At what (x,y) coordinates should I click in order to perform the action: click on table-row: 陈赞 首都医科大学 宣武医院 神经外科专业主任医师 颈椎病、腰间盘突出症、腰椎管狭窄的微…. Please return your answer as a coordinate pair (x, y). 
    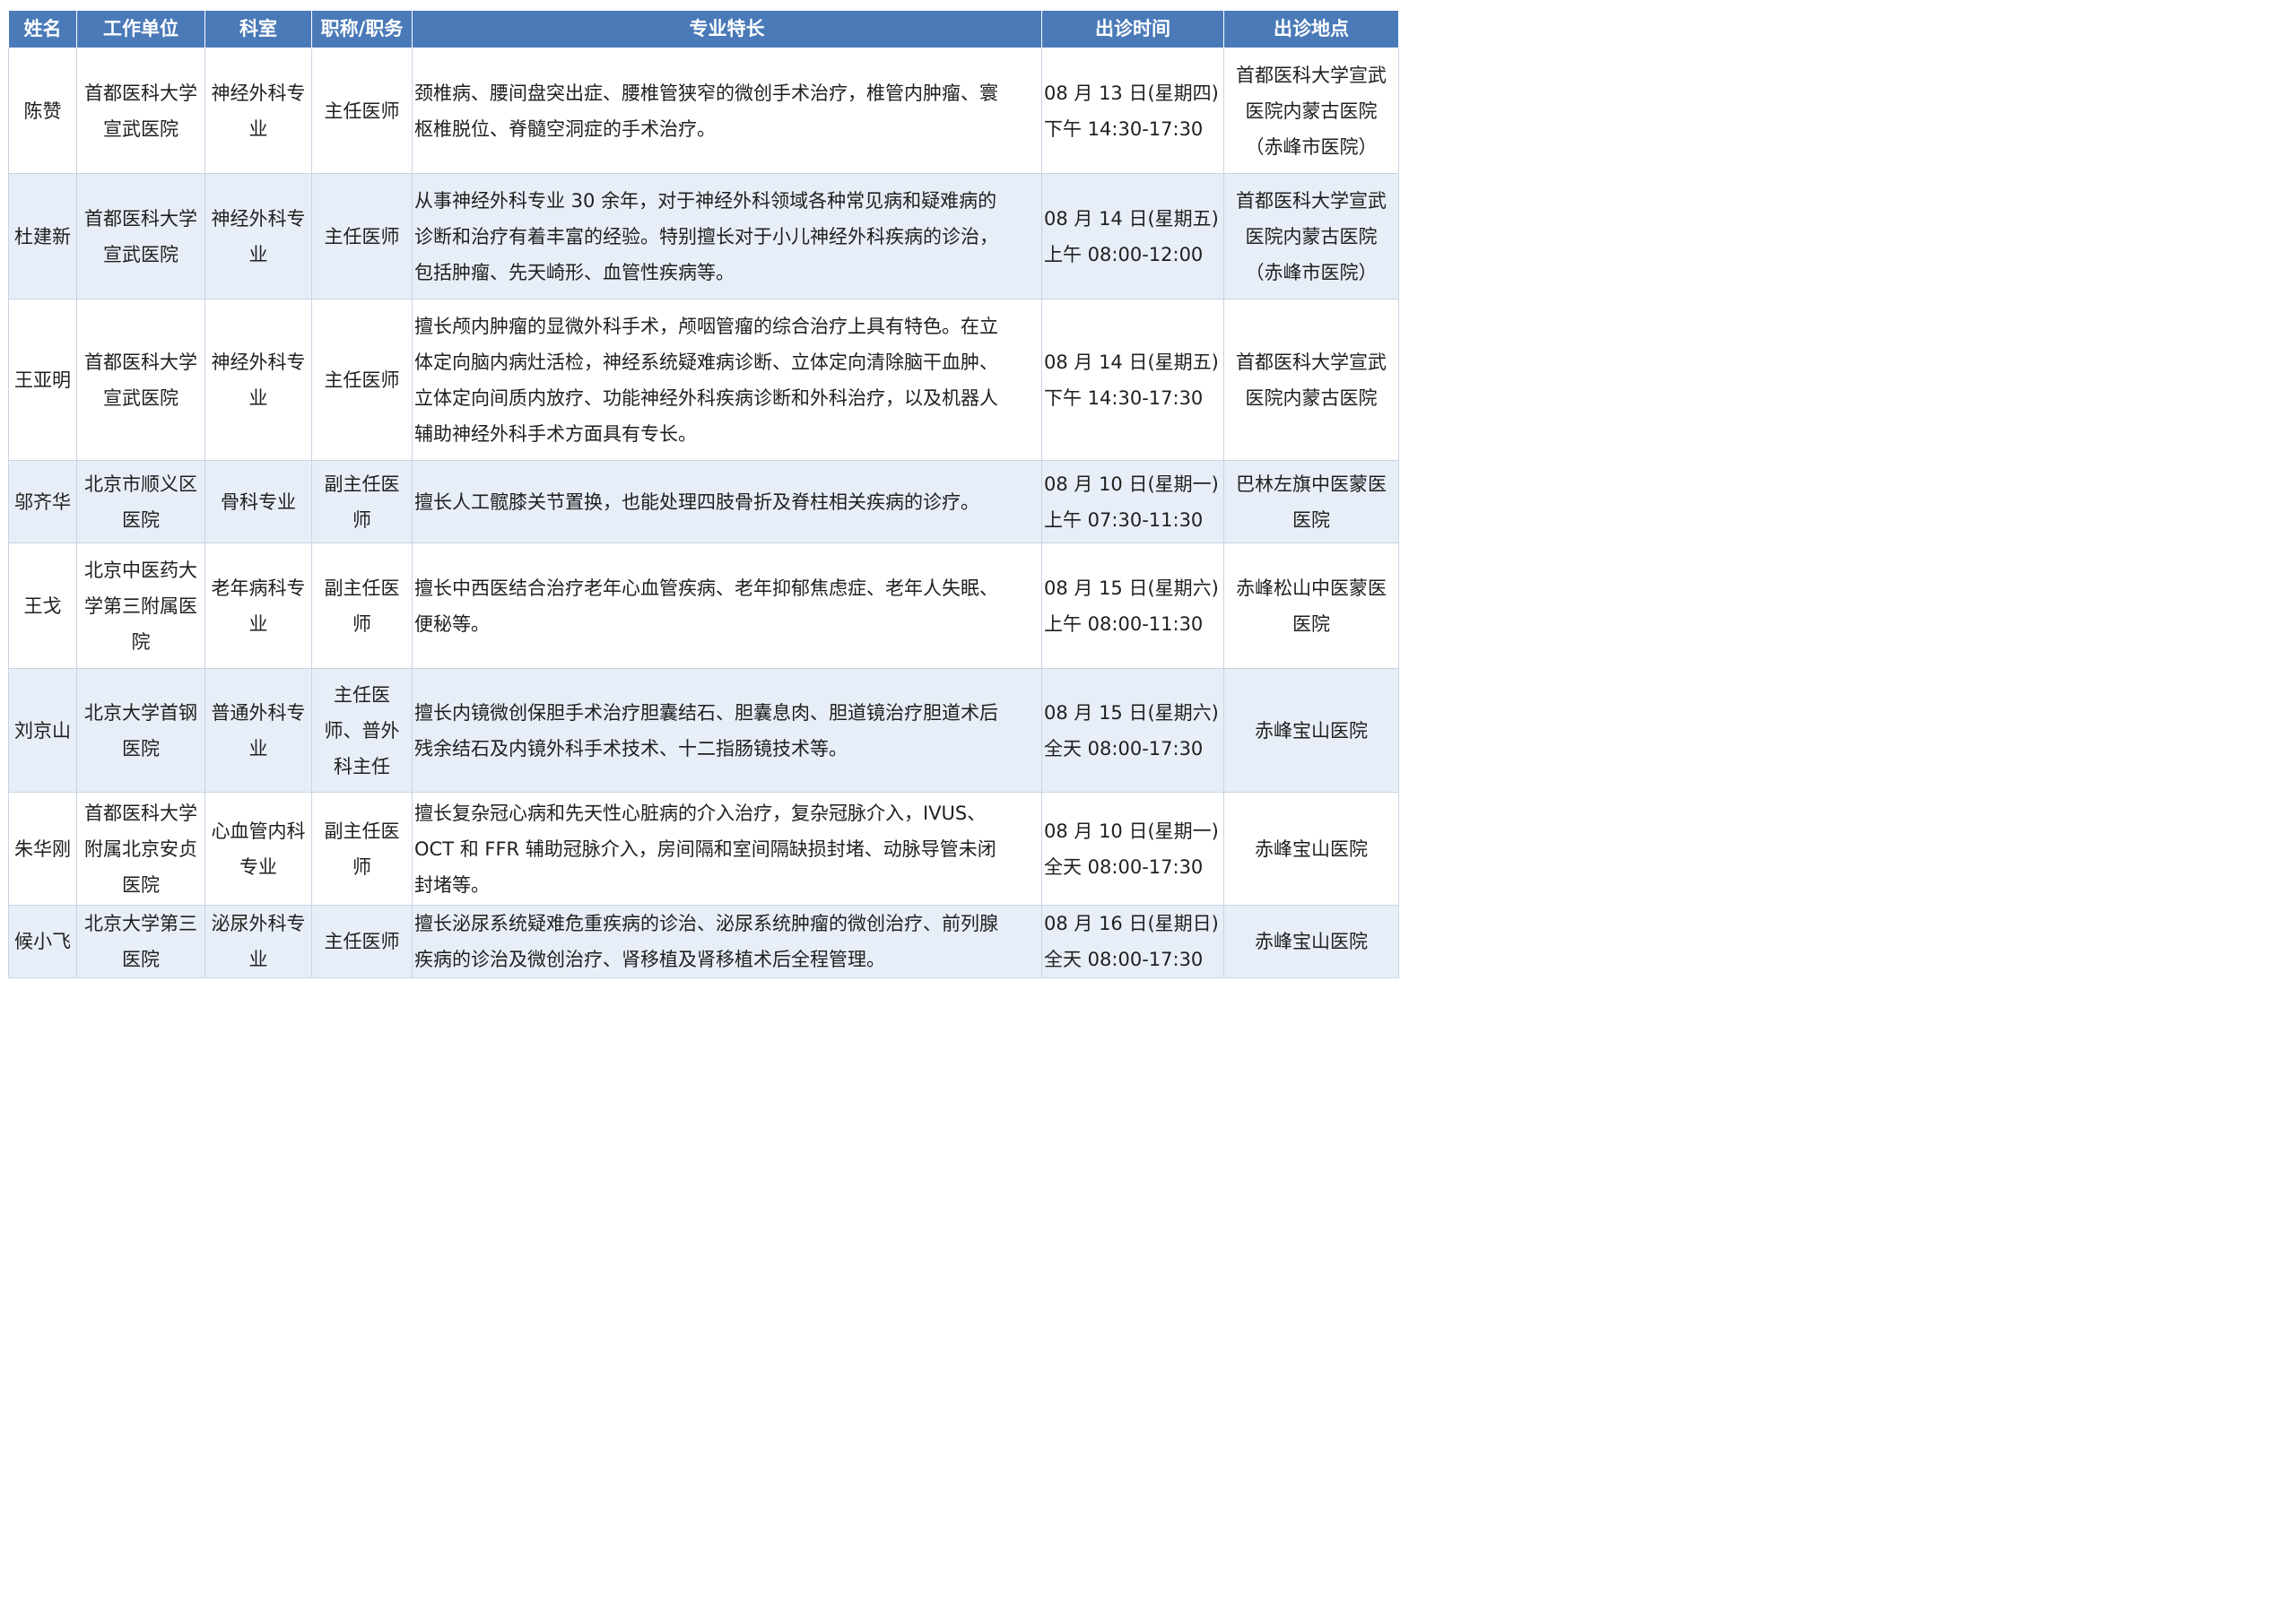
    Looking at the image, I should click on (703, 111).